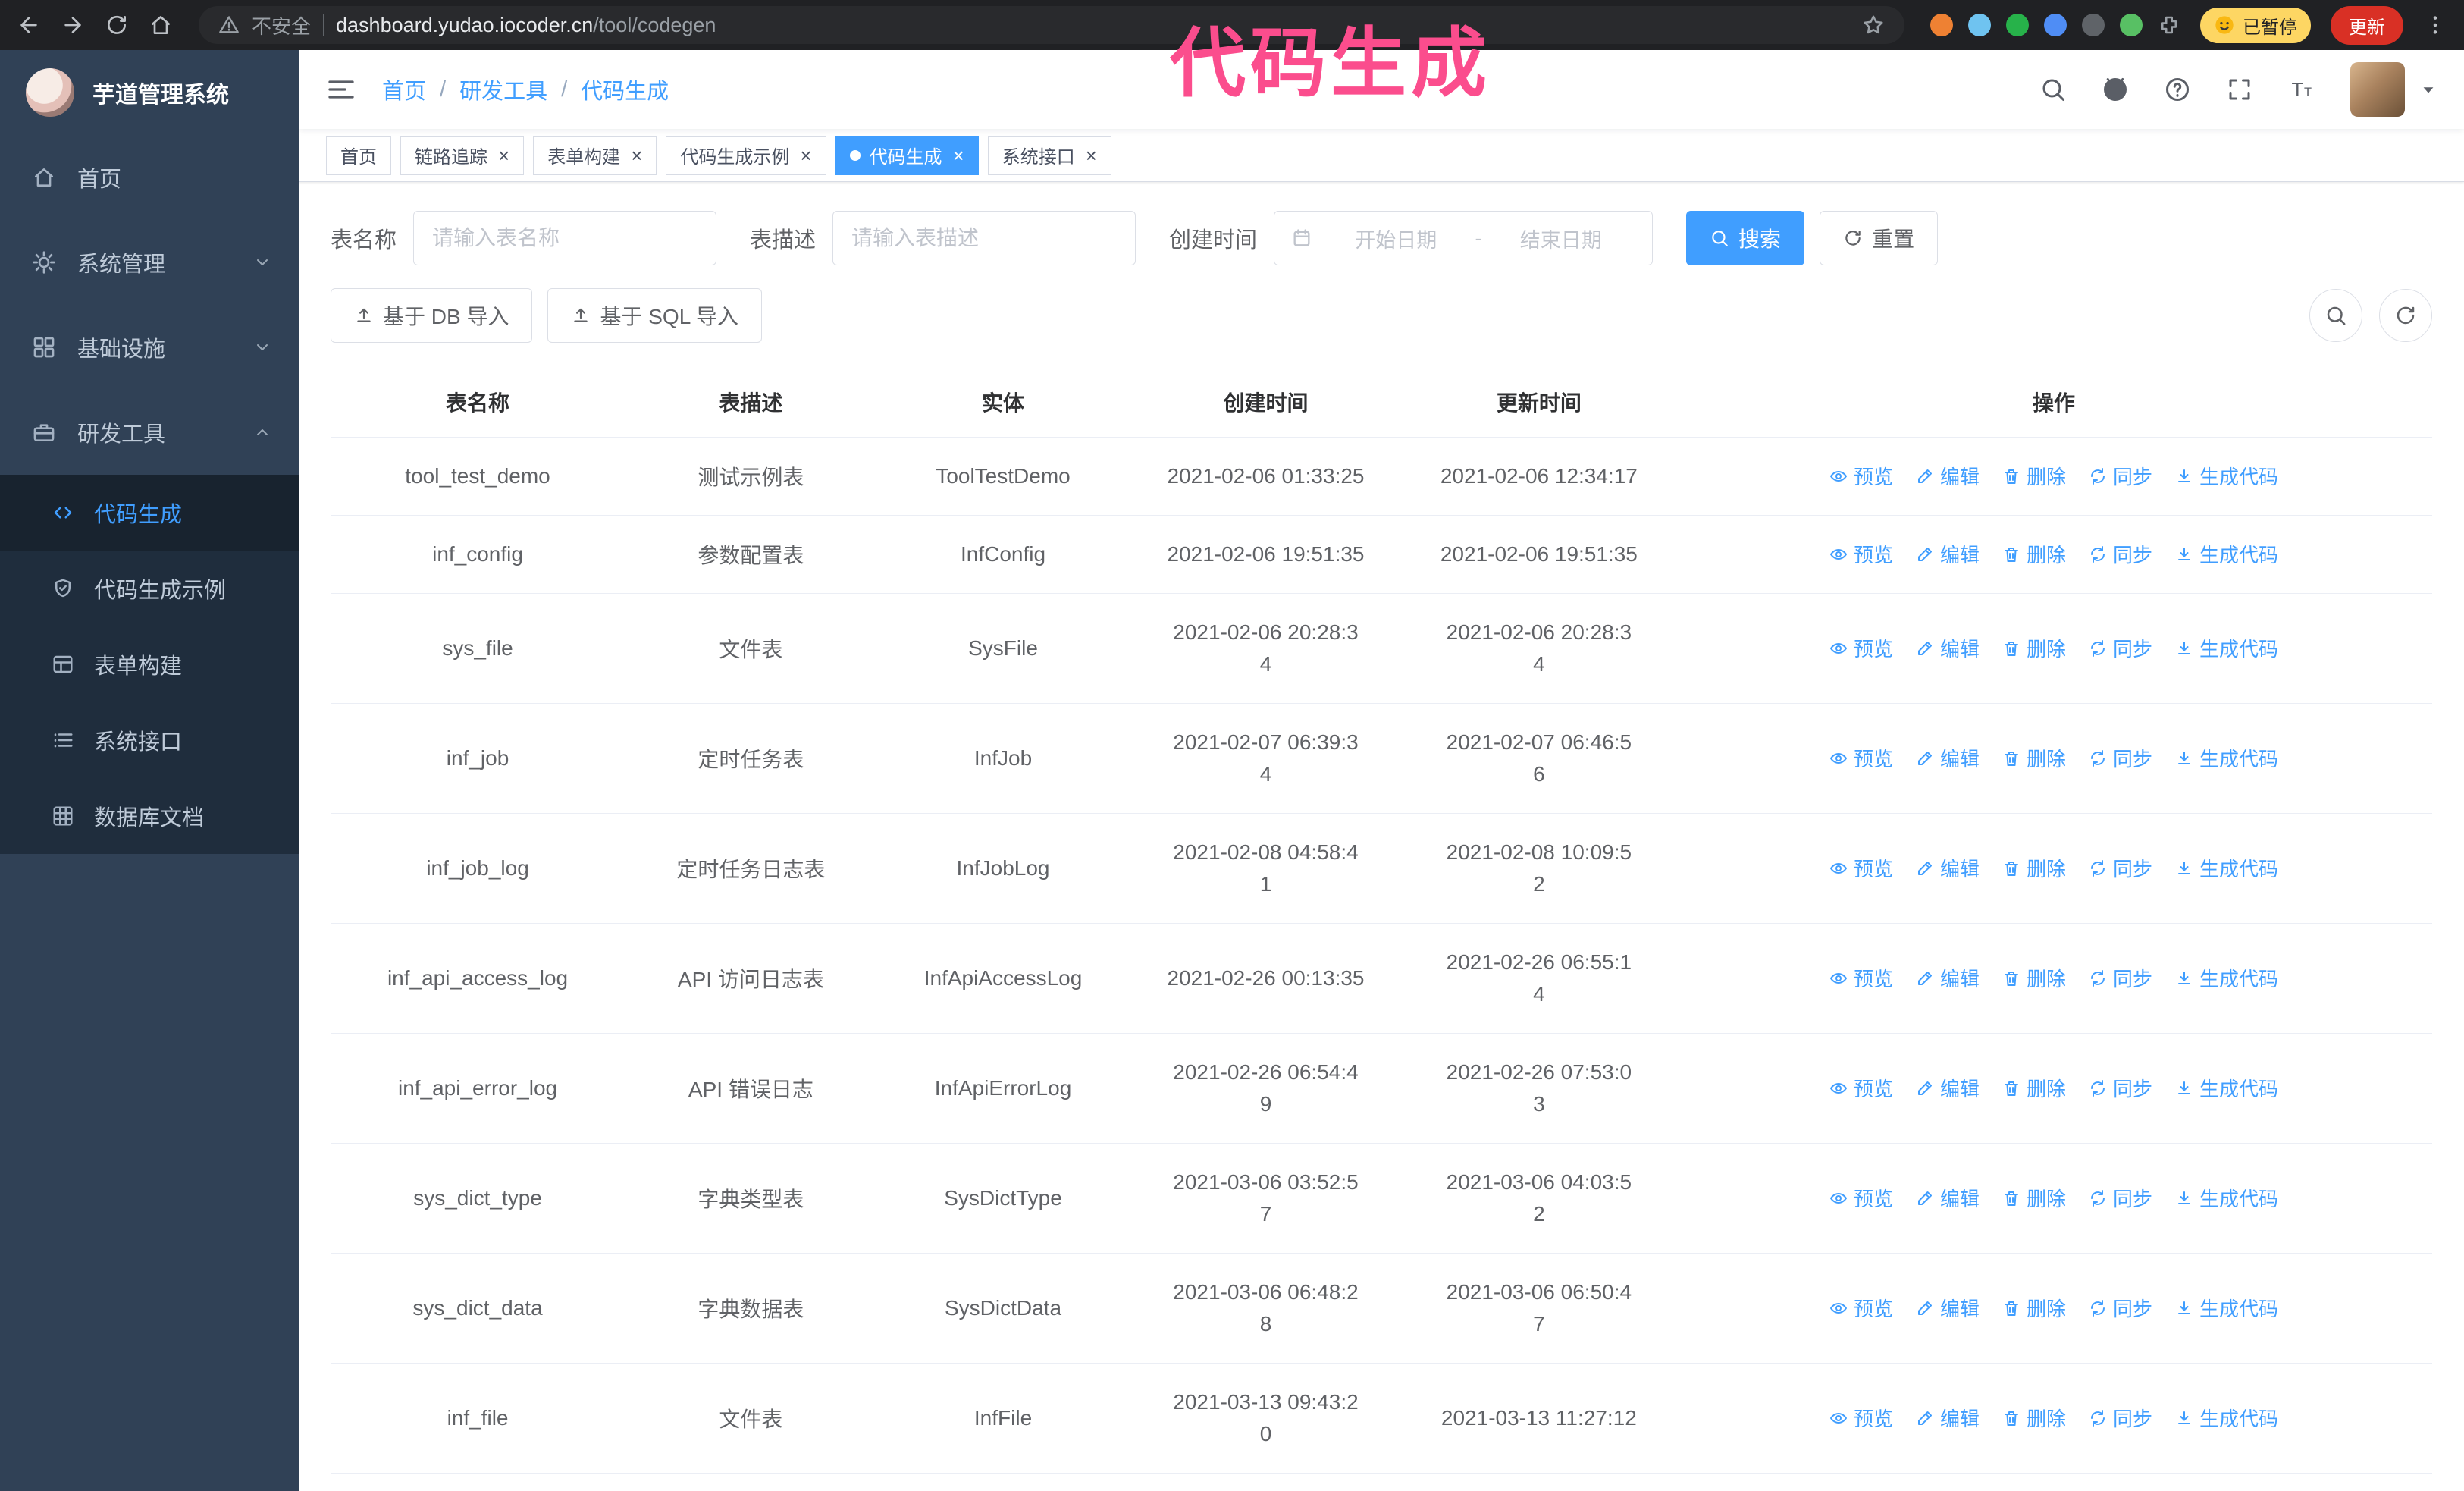 This screenshot has height=1491, width=2464. Describe the element at coordinates (2335, 315) in the screenshot. I see `toggle-search-button` at that location.